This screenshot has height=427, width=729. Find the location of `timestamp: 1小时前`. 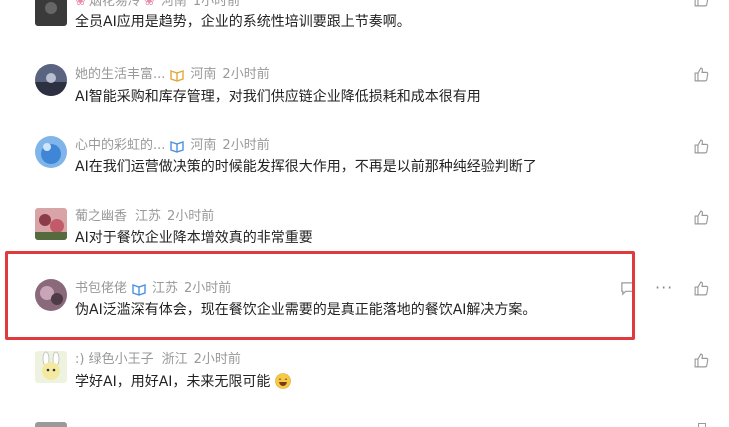

timestamp: 1小时前 is located at coordinates (216, 4).